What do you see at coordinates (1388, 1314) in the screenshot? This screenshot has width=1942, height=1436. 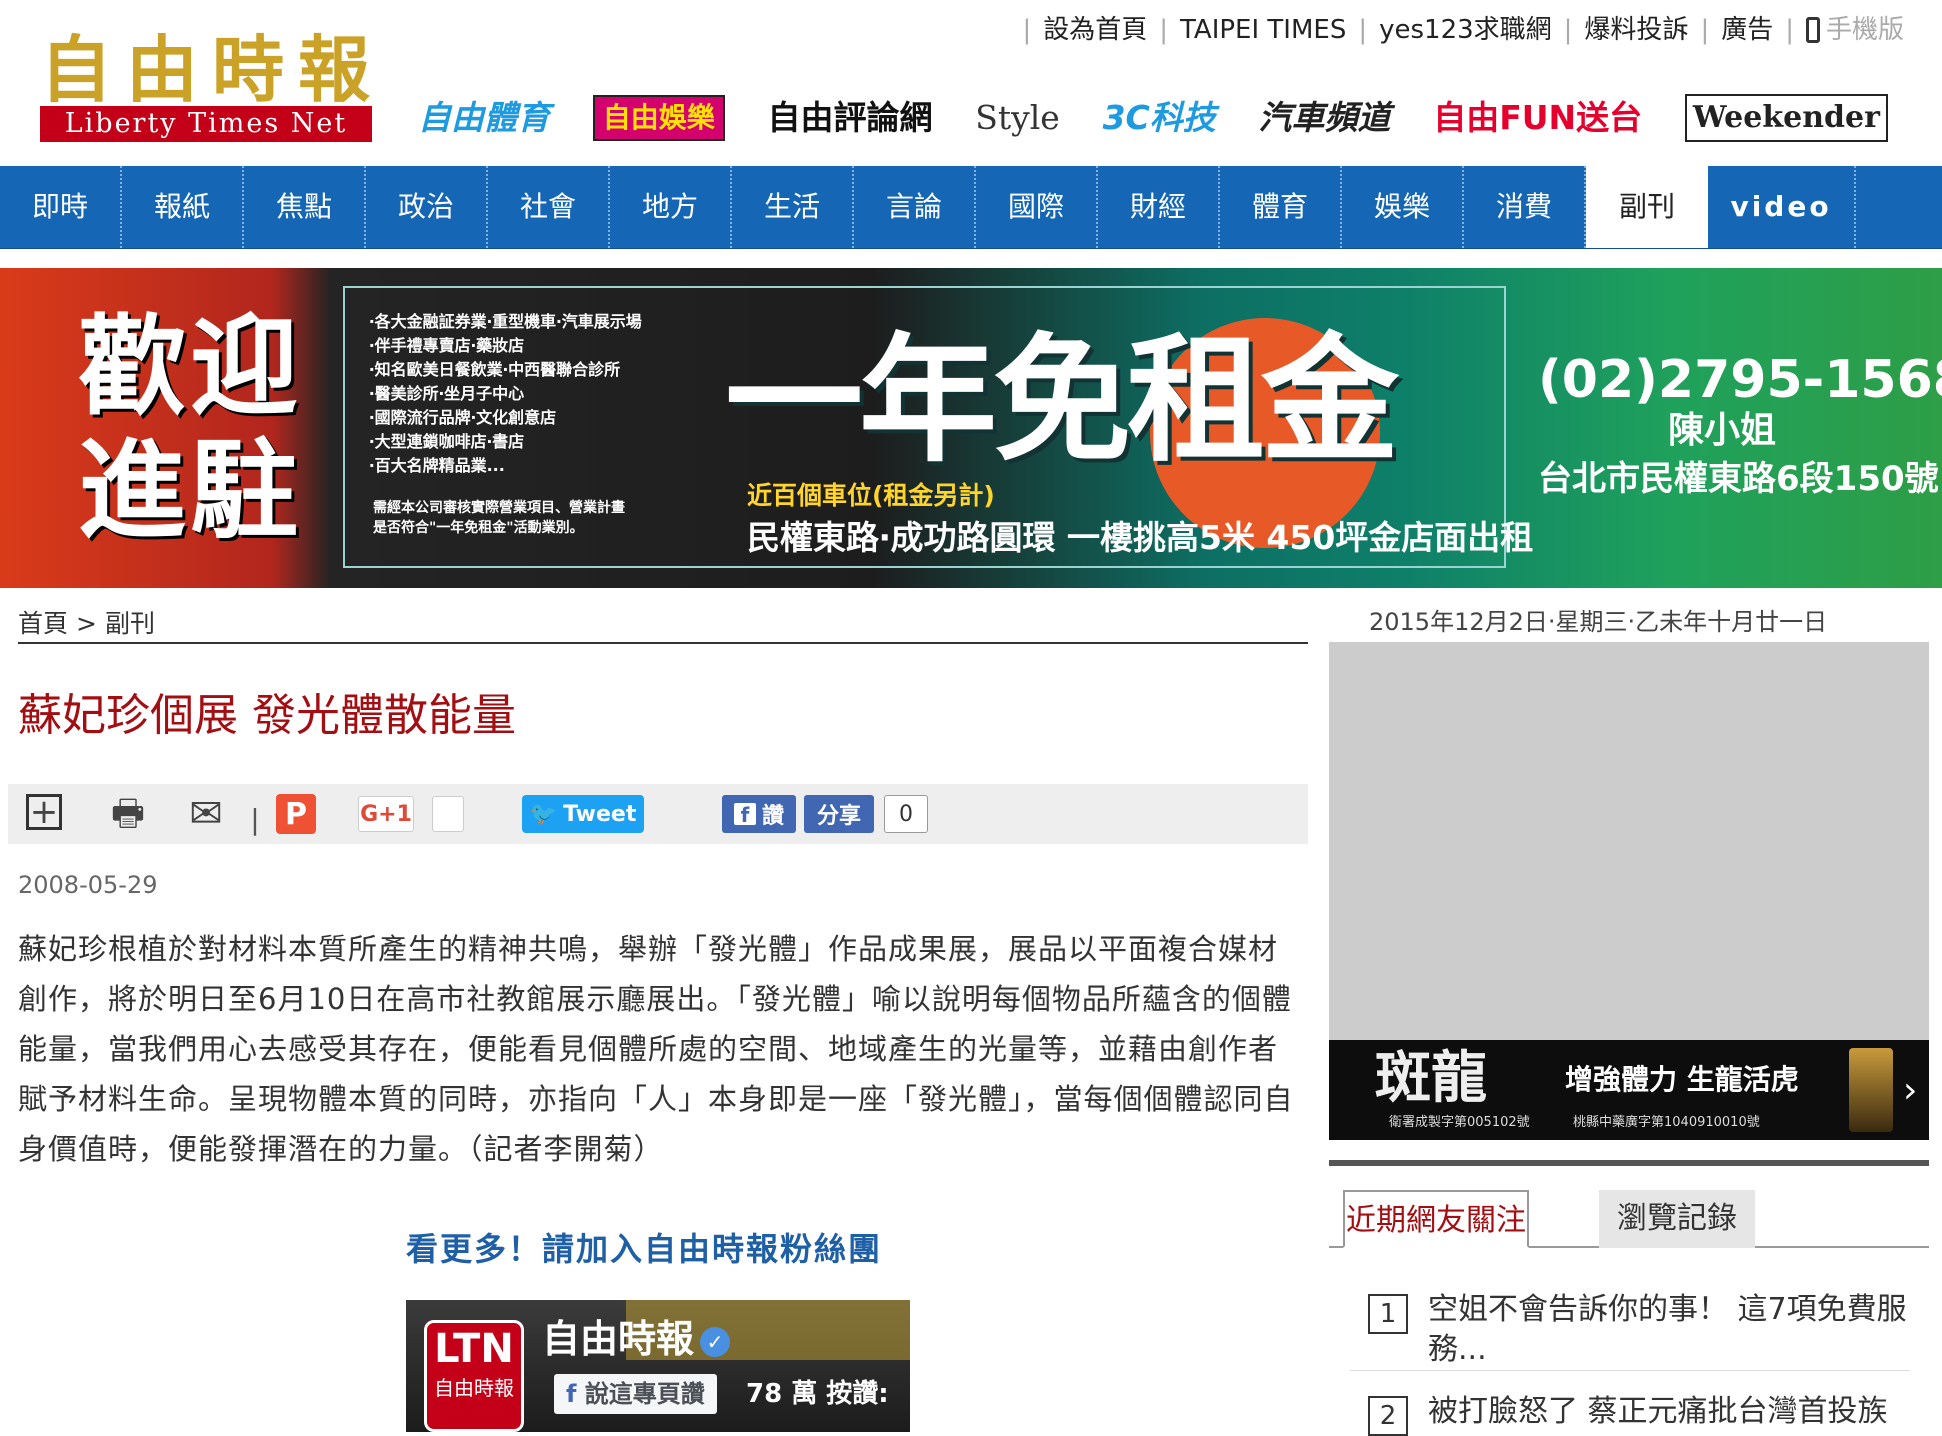 I see `rank-number: 1` at bounding box center [1388, 1314].